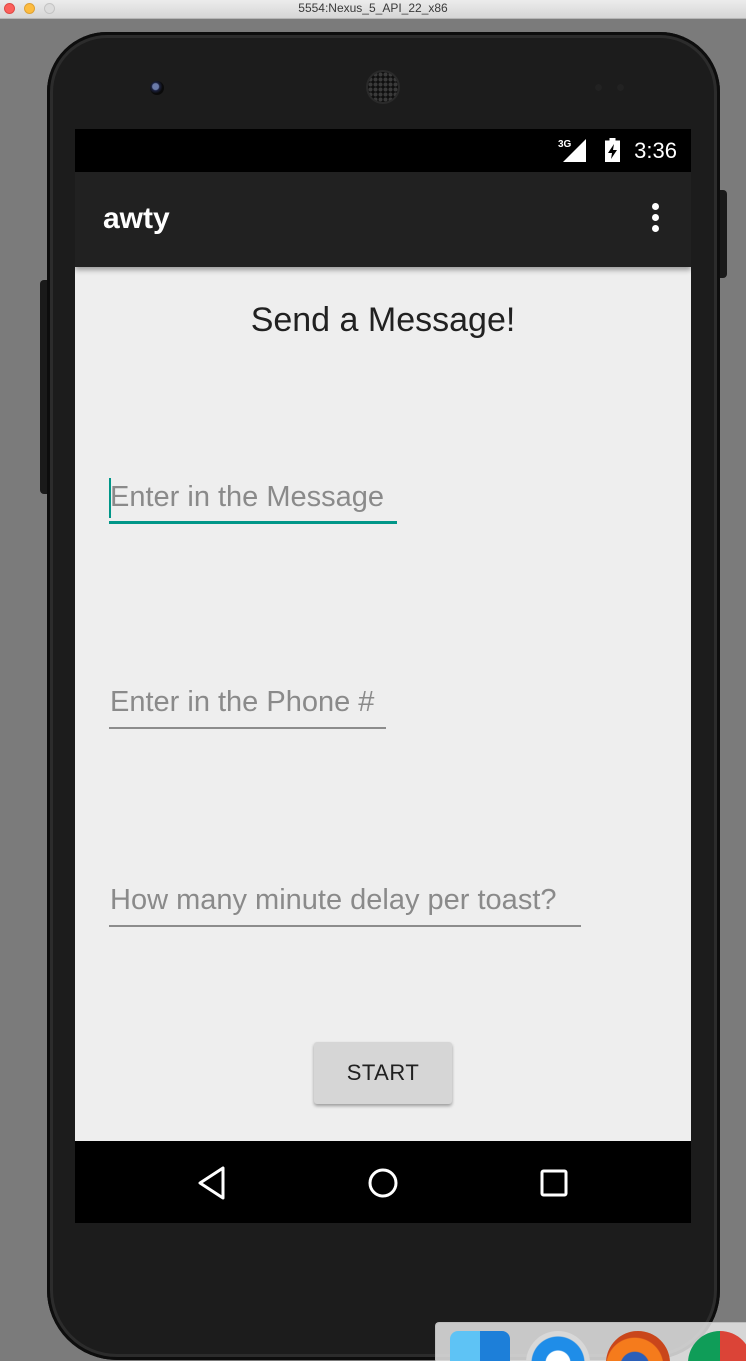  I want to click on more-vert-icon, so click(655, 220).